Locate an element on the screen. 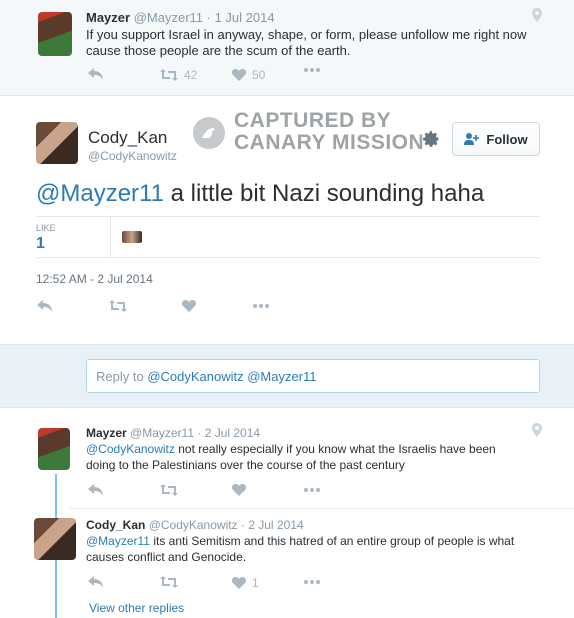  follow-button: Follow is located at coordinates (496, 139).